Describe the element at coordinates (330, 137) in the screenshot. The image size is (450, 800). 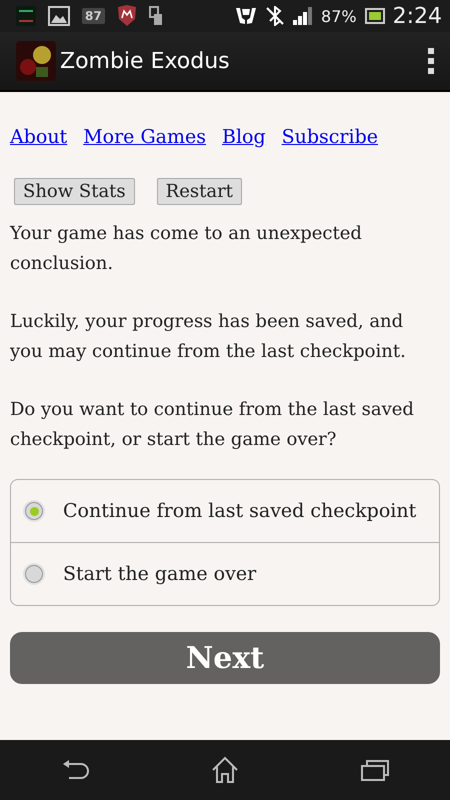
I see `nav-link: Subscribe` at that location.